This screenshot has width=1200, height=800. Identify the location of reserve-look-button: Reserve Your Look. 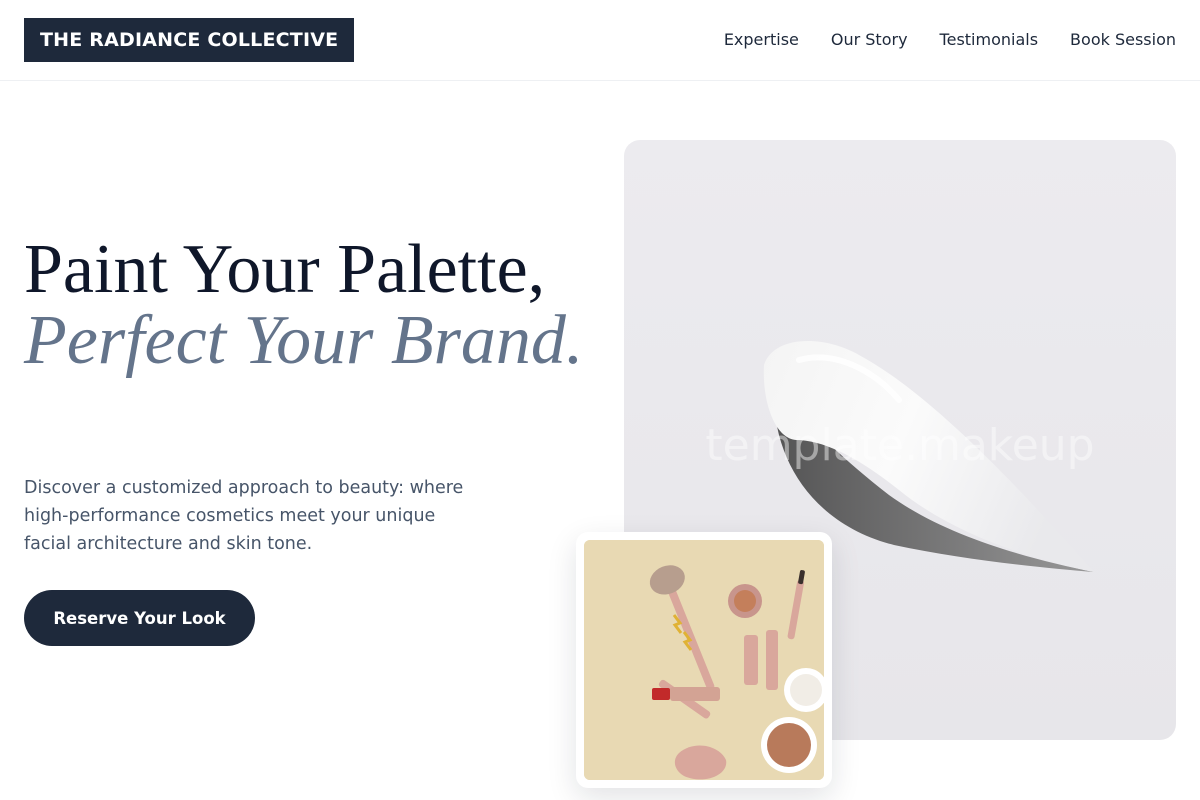
(139, 618).